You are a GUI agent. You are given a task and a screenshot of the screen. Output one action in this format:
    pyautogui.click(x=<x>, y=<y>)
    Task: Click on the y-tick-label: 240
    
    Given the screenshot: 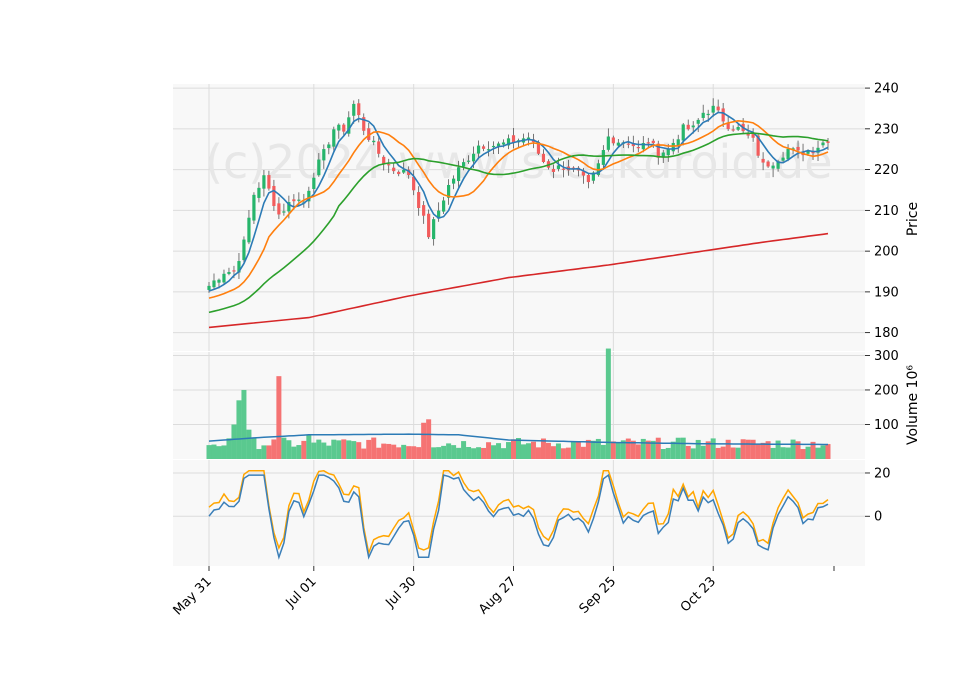 What is the action you would take?
    pyautogui.click(x=886, y=89)
    